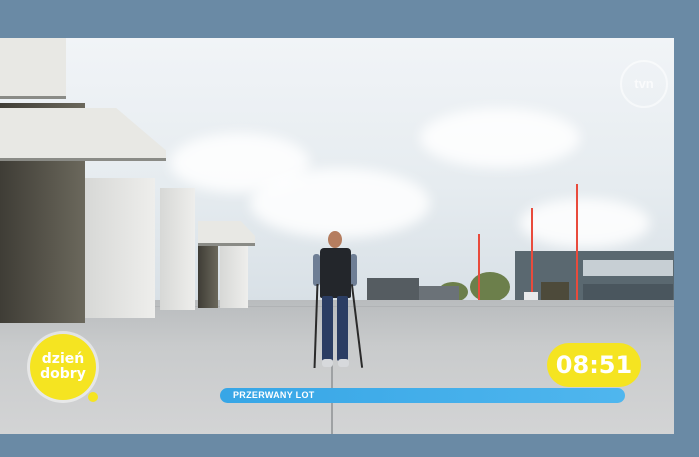 Image resolution: width=699 pixels, height=457 pixels. What do you see at coordinates (335, 273) in the screenshot?
I see `person-torso` at bounding box center [335, 273].